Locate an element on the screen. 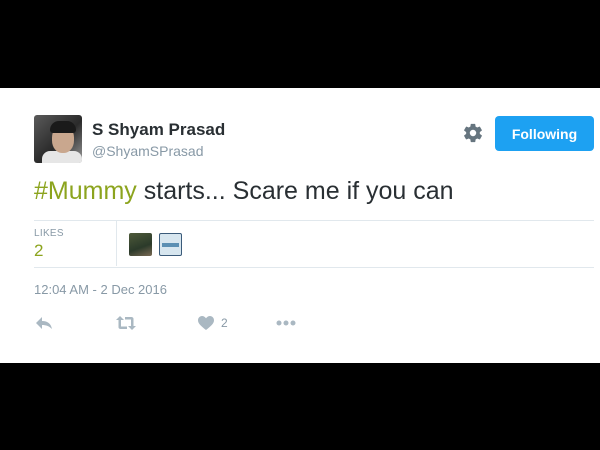  likes-count: 2 is located at coordinates (38, 251).